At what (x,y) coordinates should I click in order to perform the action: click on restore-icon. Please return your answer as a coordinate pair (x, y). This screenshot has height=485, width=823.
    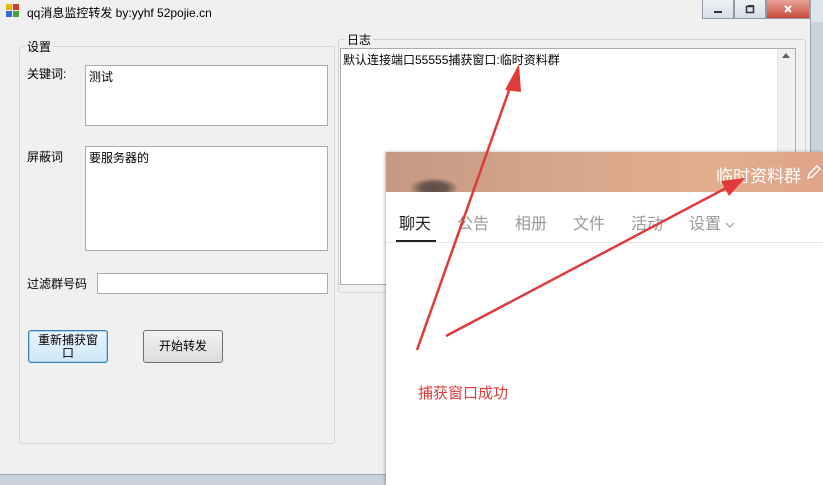
    Looking at the image, I should click on (750, 9).